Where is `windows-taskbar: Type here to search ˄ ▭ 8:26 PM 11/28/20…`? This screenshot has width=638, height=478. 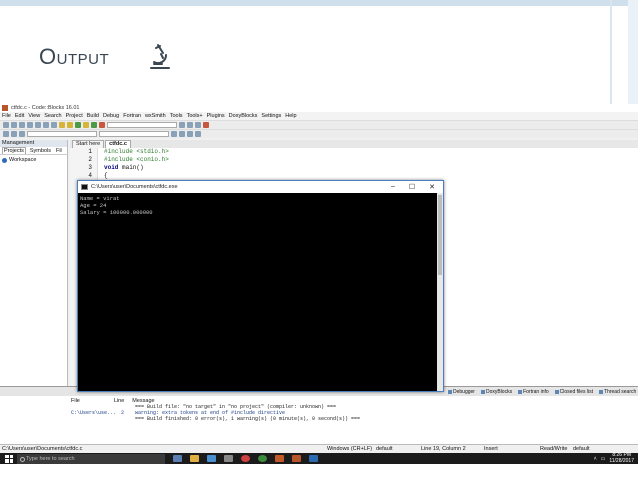
windows-taskbar: Type here to search ˄ ▭ 8:26 PM 11/28/20… is located at coordinates (319, 458).